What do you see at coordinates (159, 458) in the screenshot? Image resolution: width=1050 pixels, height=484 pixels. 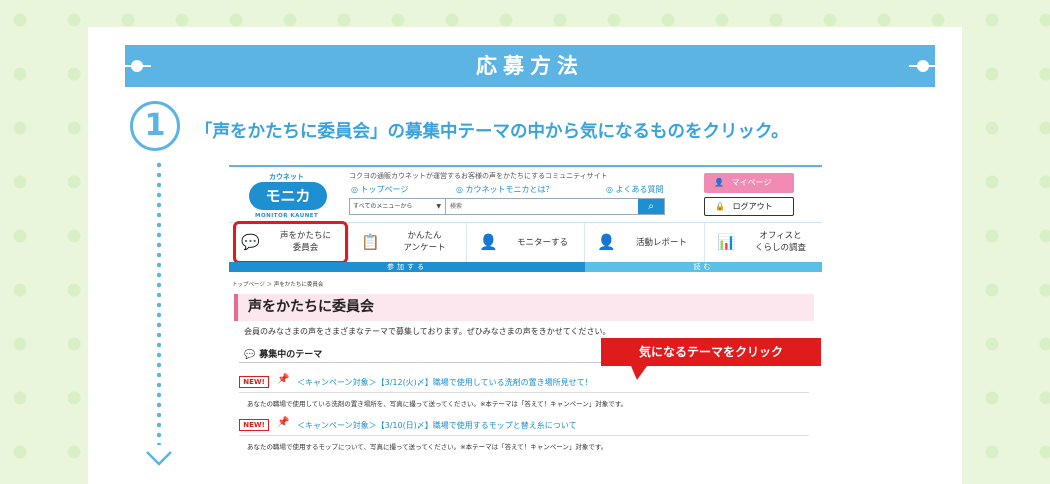 I see `chevron-down-icon` at bounding box center [159, 458].